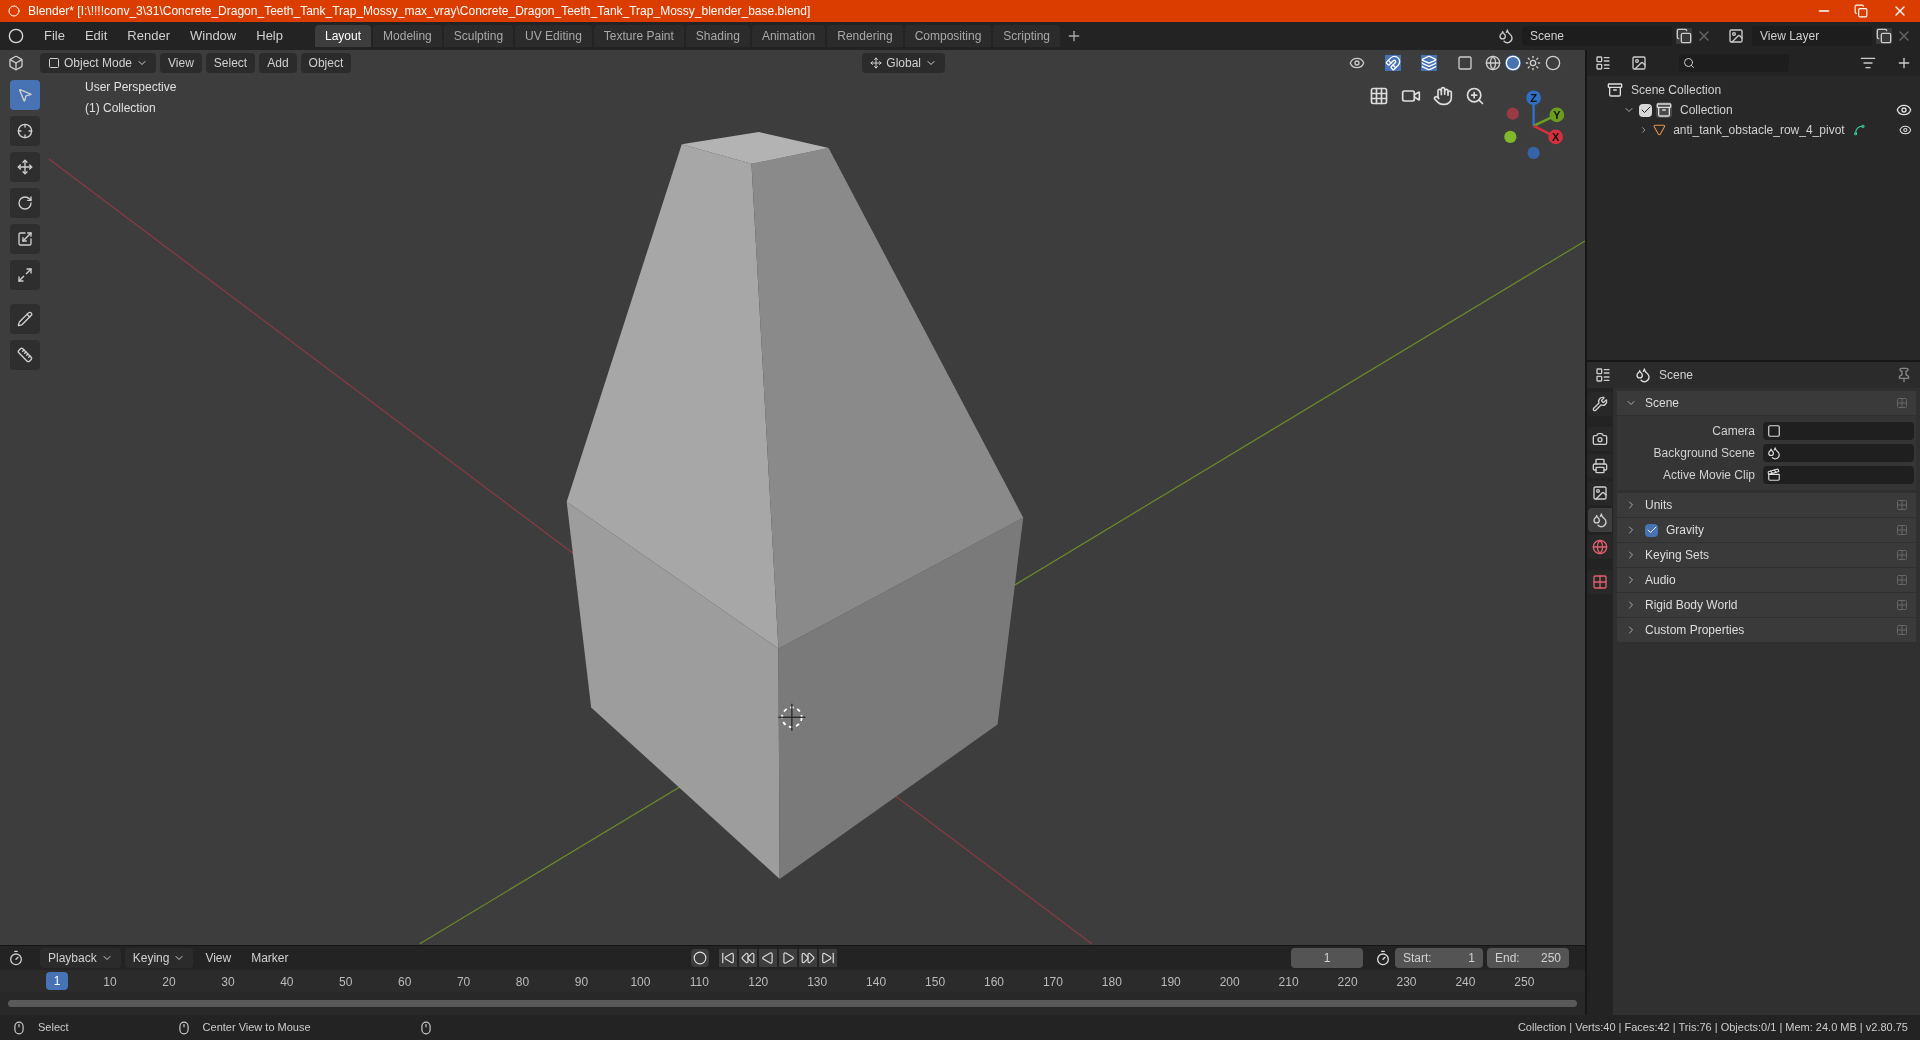 This screenshot has width=1920, height=1040. What do you see at coordinates (1429, 63) in the screenshot?
I see `overlay-icon` at bounding box center [1429, 63].